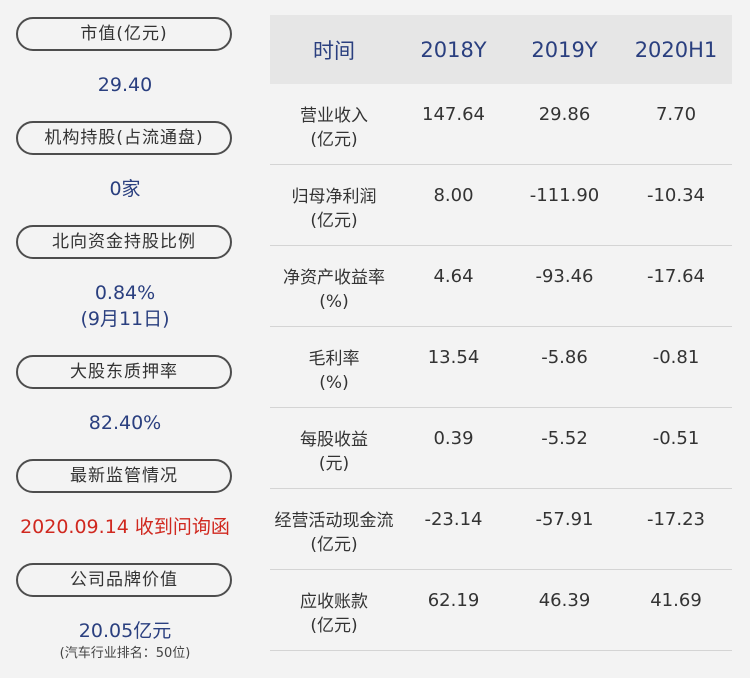 The width and height of the screenshot is (750, 678). What do you see at coordinates (501, 610) in the screenshot?
I see `table-row: 应收账款 (亿元) 62.19 46.39 41.69` at bounding box center [501, 610].